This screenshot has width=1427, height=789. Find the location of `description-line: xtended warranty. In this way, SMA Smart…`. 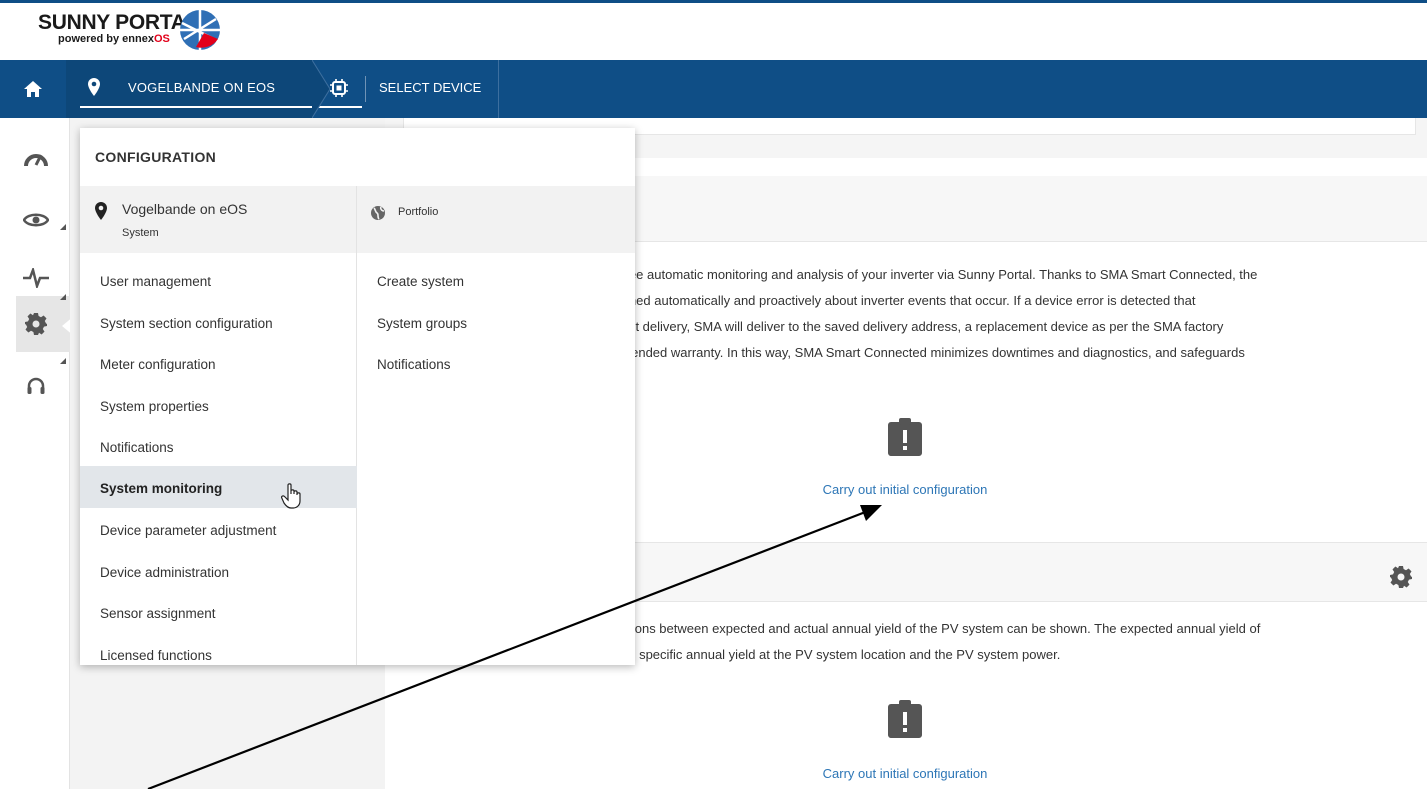

description-line: xtended warranty. In this way, SMA Smart… is located at coordinates (933, 352).